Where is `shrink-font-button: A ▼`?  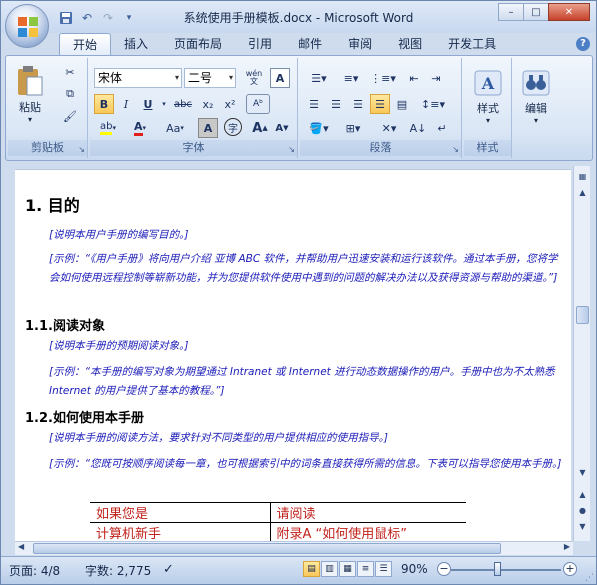 shrink-font-button: A ▼ is located at coordinates (282, 128).